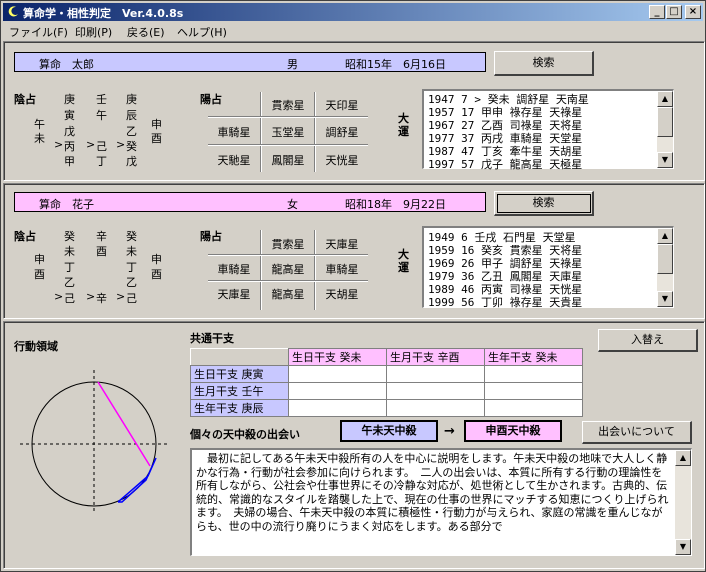 This screenshot has width=706, height=572. I want to click on inzen-cell: 甲, so click(69, 161).